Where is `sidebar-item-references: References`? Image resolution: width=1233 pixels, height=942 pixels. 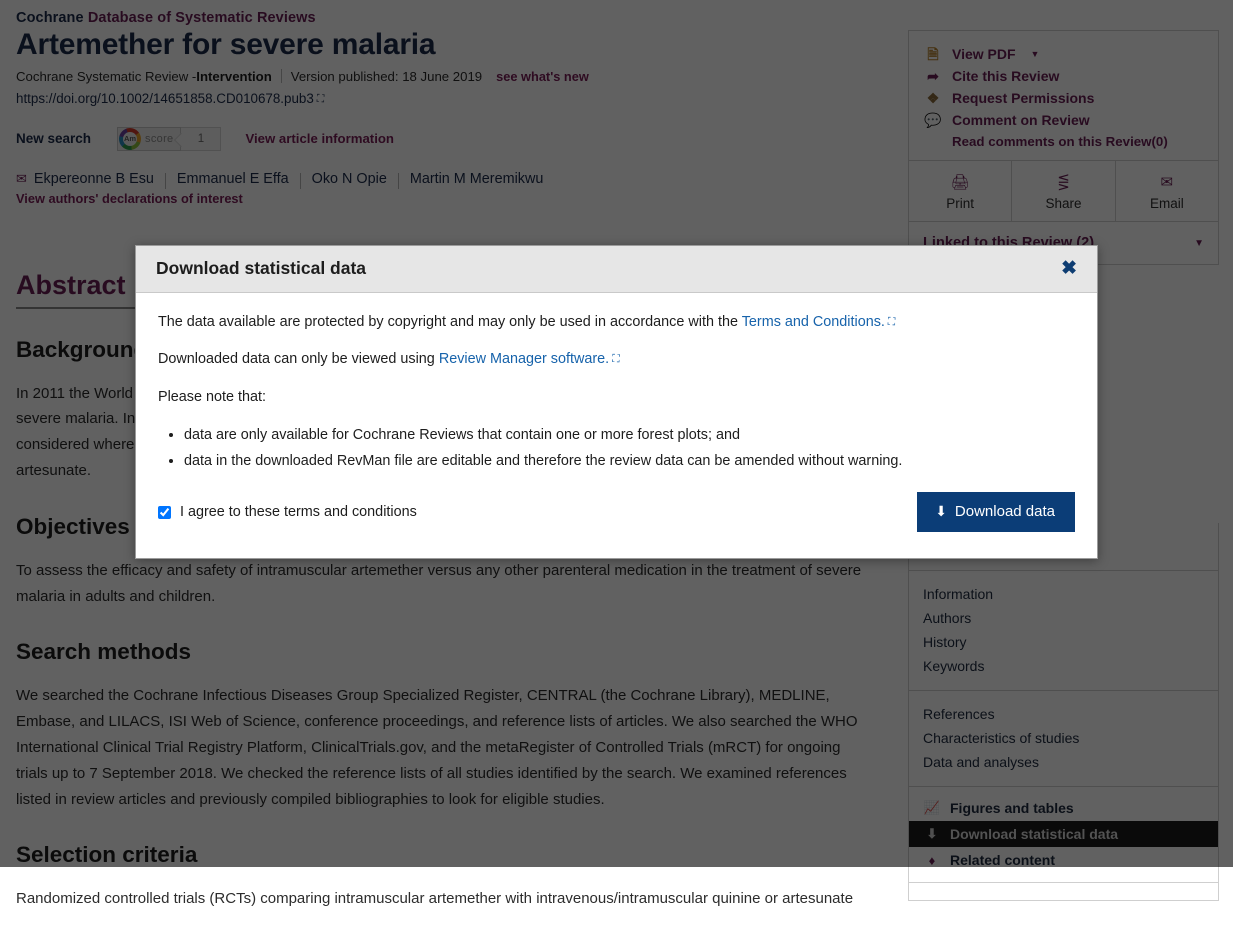
sidebar-item-references: References is located at coordinates (1063, 714).